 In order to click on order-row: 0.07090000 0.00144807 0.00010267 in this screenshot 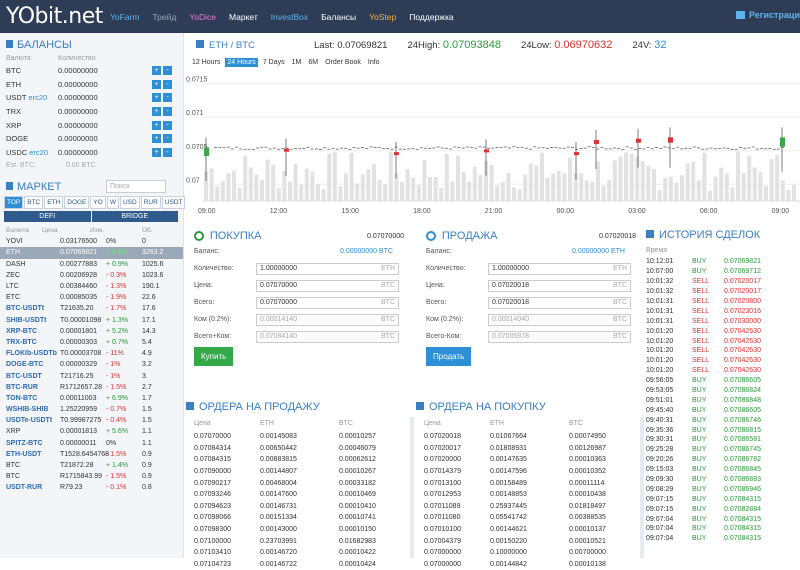, I will do `click(298, 472)`.